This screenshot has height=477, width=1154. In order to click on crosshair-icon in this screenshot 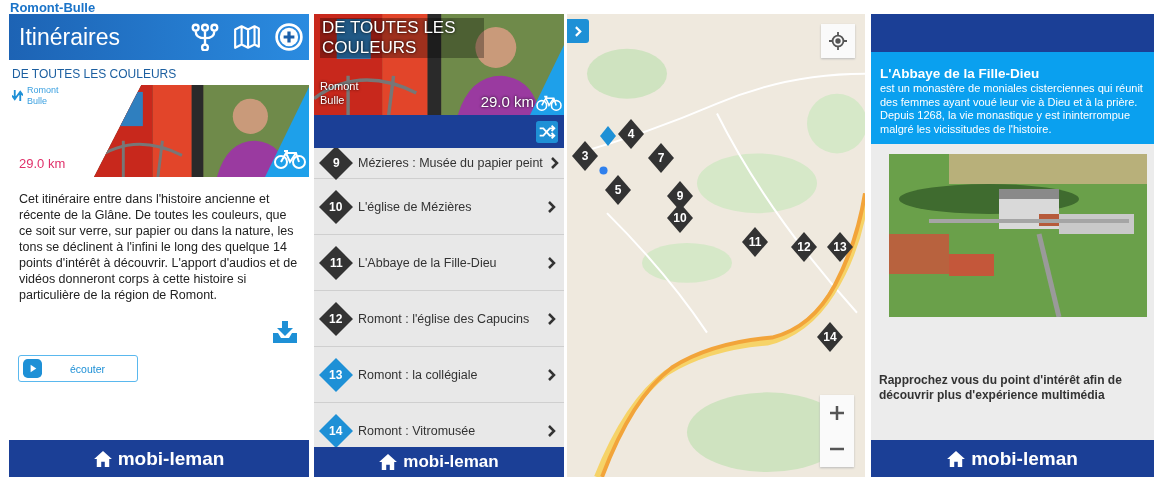, I will do `click(838, 41)`.